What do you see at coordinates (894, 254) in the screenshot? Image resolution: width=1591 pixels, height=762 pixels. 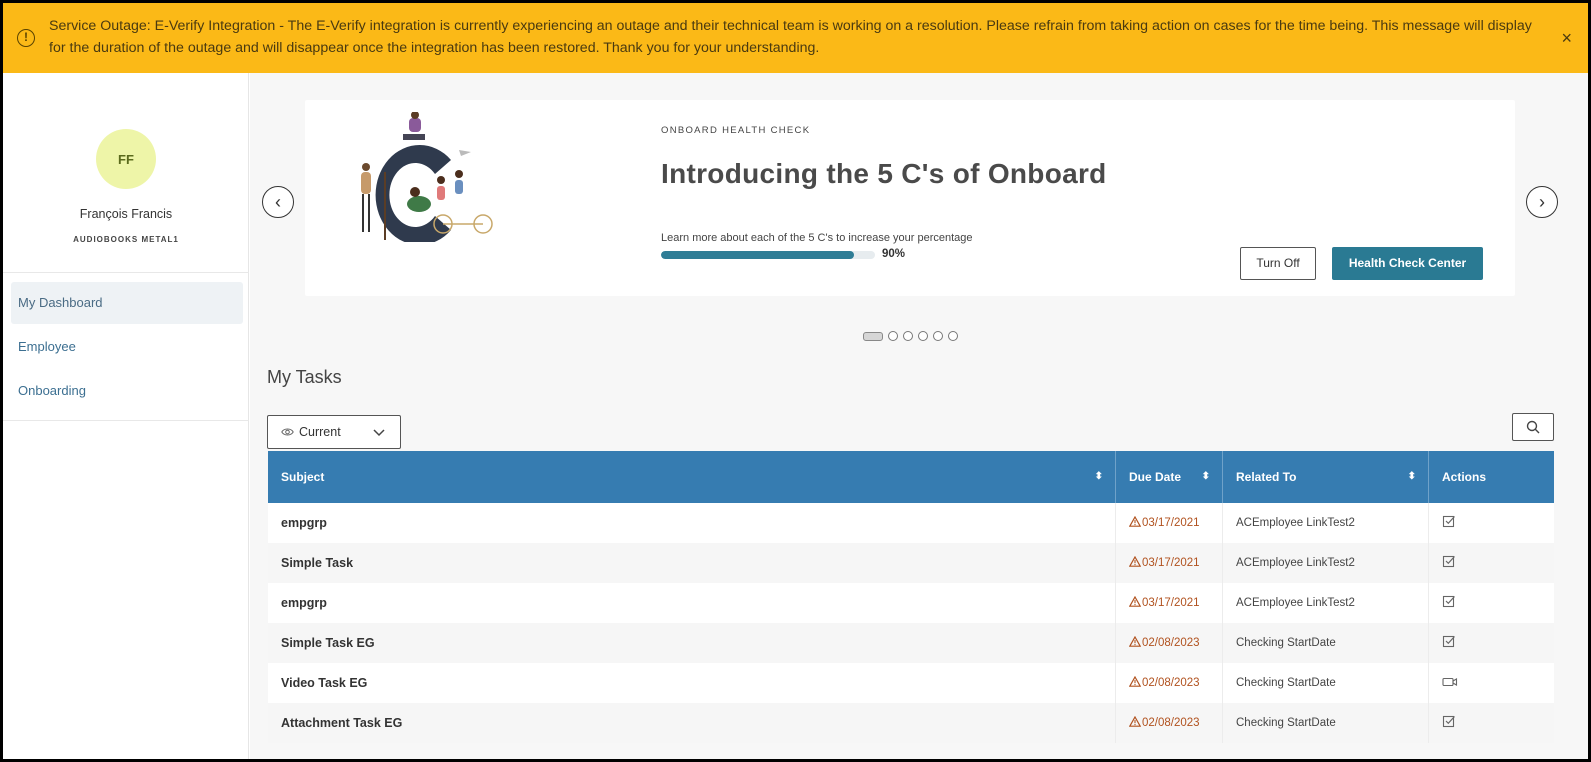 I see `health-progress-text: 90%` at bounding box center [894, 254].